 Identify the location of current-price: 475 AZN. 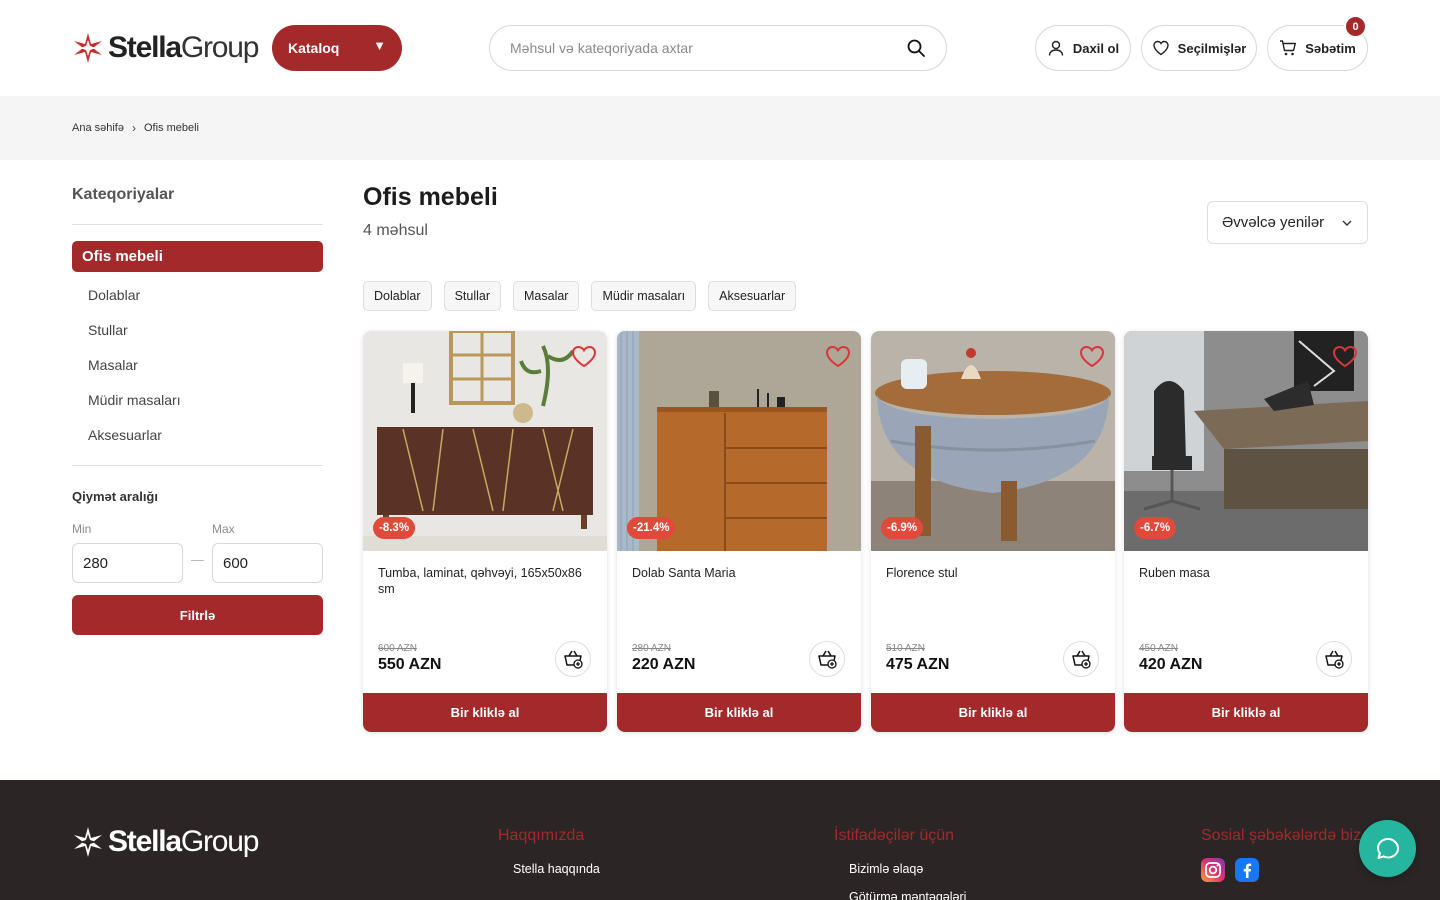
(918, 664).